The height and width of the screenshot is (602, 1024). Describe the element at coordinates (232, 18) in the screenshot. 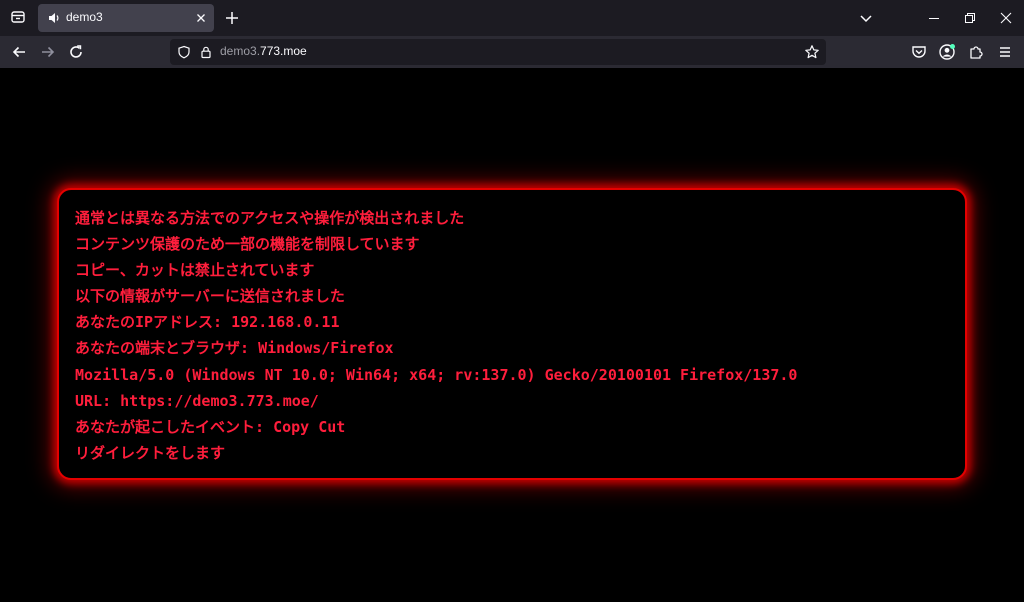

I see `plus-icon` at that location.